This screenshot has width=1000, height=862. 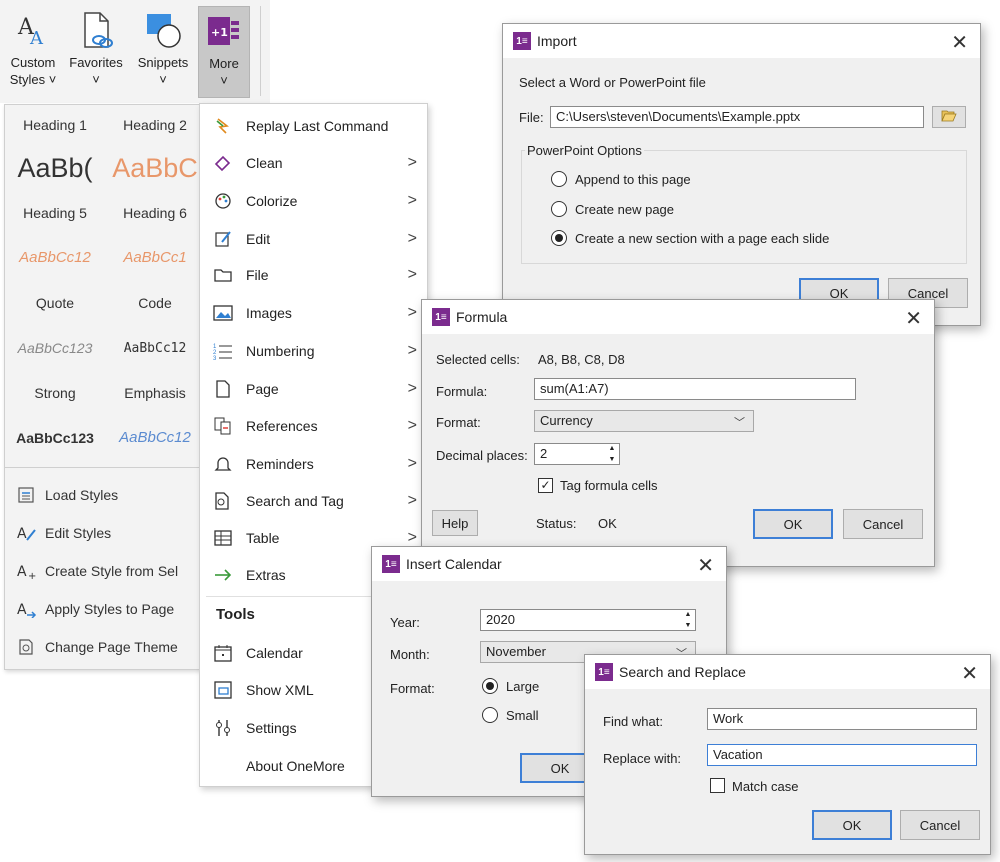 What do you see at coordinates (224, 63) in the screenshot?
I see `more-label: More` at bounding box center [224, 63].